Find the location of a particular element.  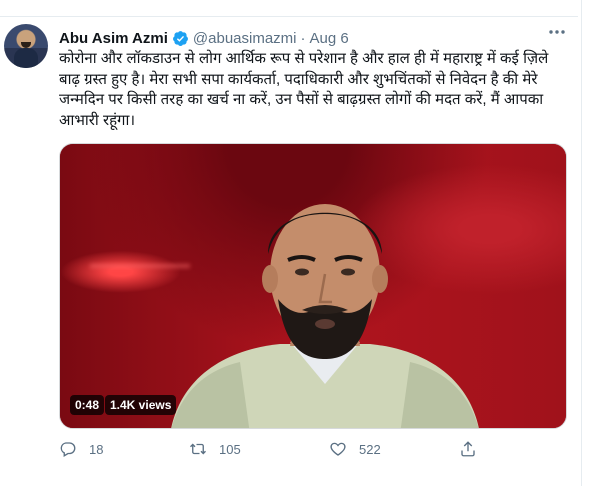

reply-count: 18 is located at coordinates (96, 449).